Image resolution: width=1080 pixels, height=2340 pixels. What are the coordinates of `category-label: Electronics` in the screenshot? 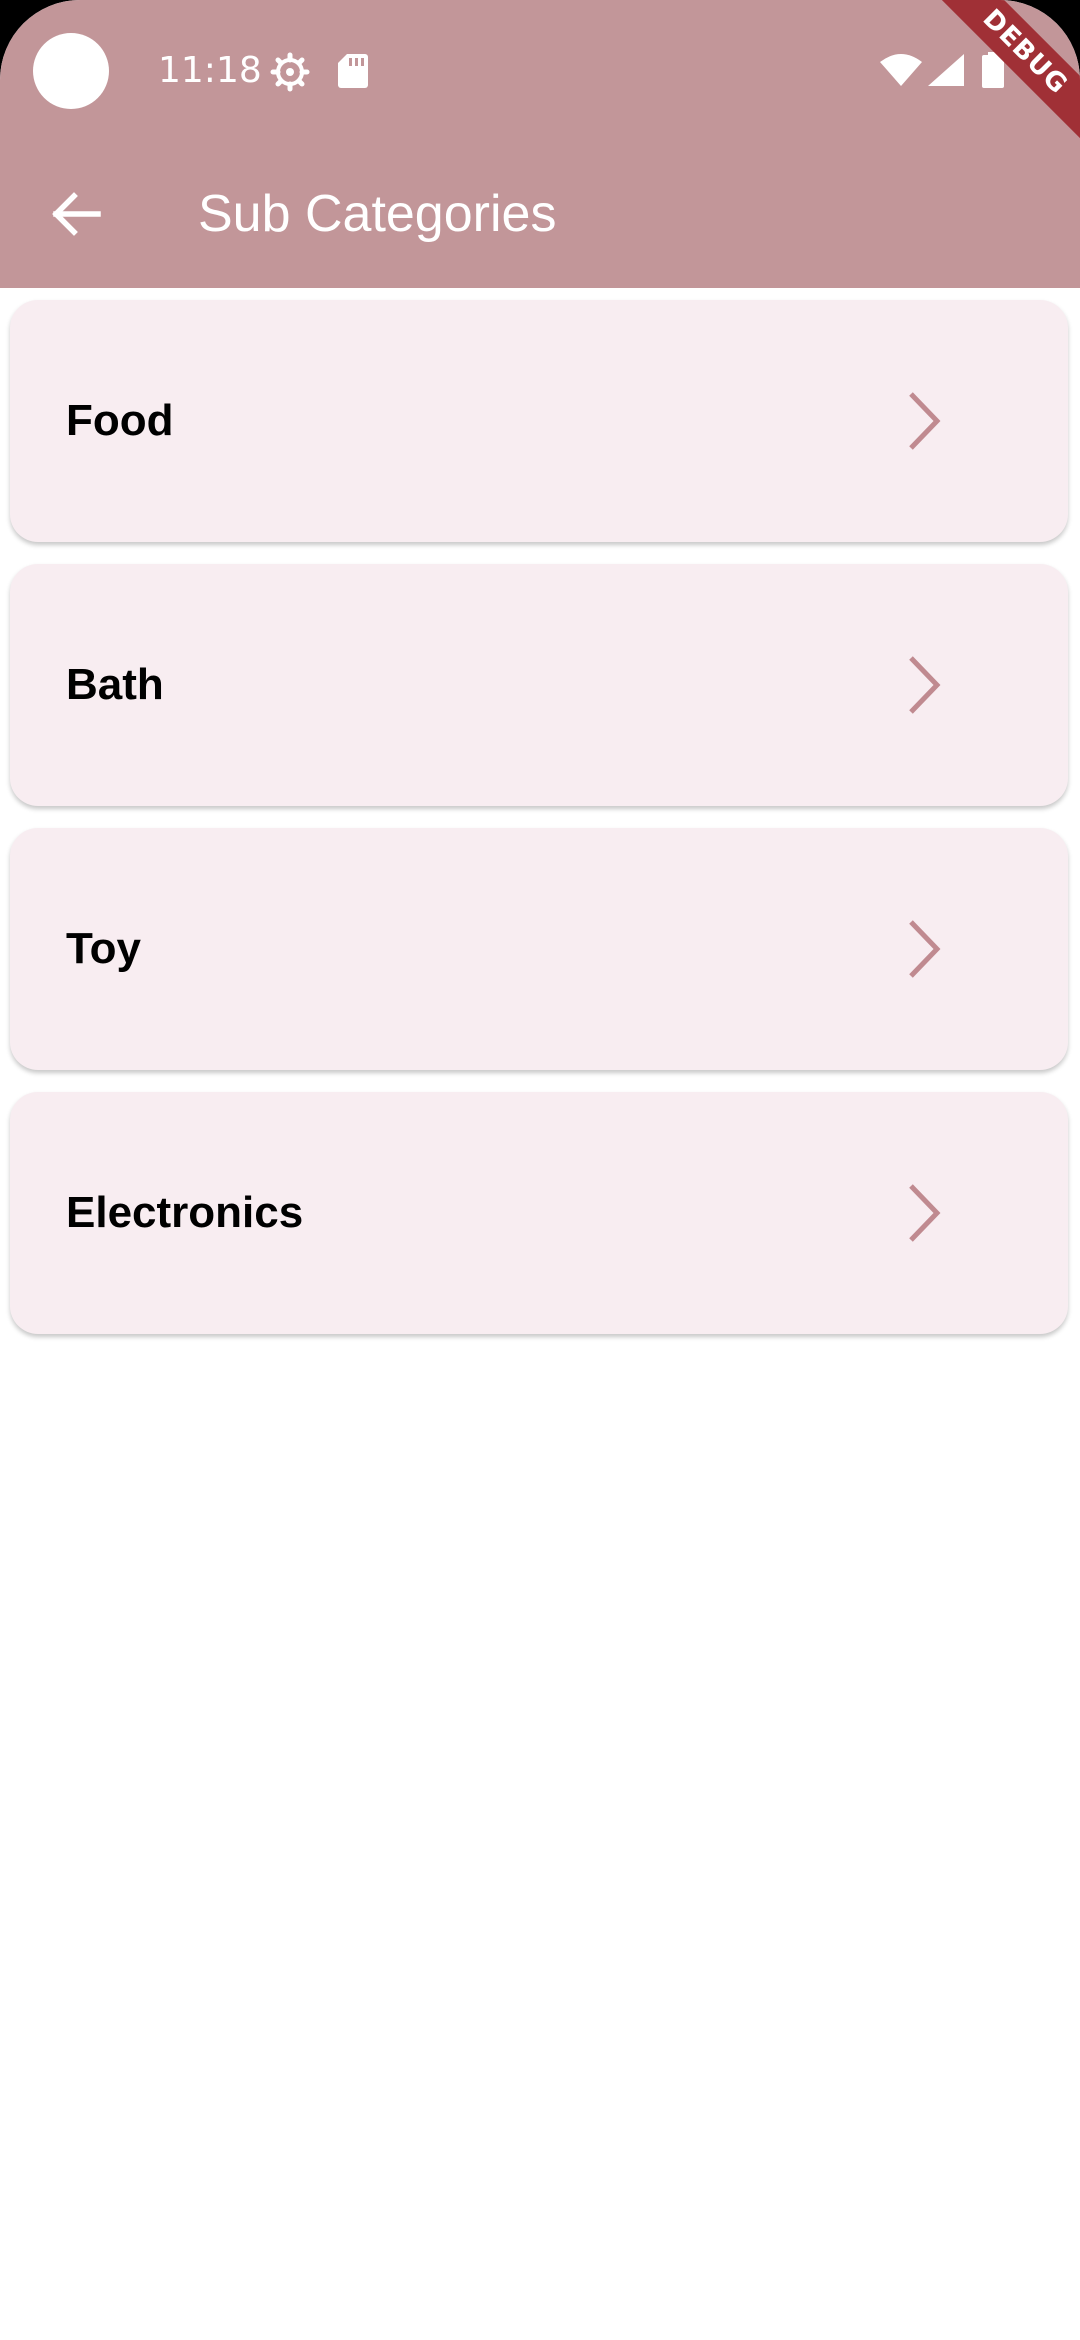 It's located at (185, 1212).